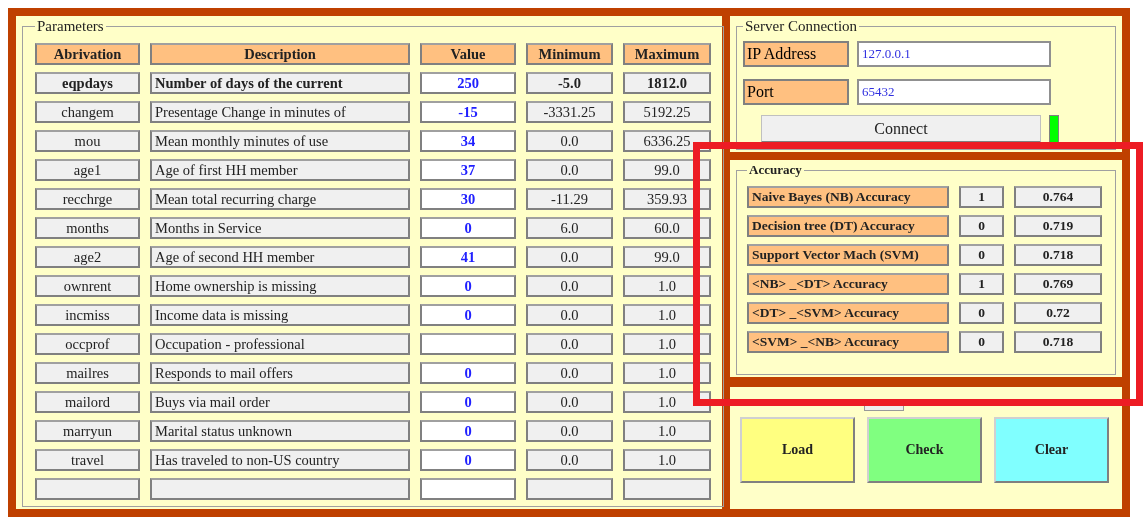 The width and height of the screenshot is (1146, 519). I want to click on table-cell: 0.764, so click(1058, 197).